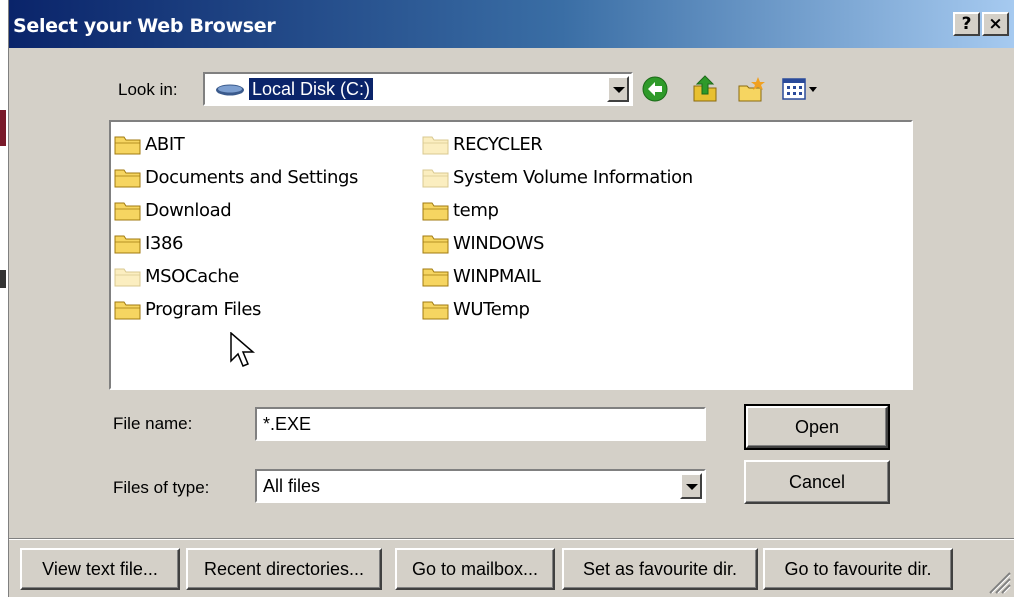 This screenshot has width=1014, height=597. I want to click on folder-name: ABIT, so click(165, 144).